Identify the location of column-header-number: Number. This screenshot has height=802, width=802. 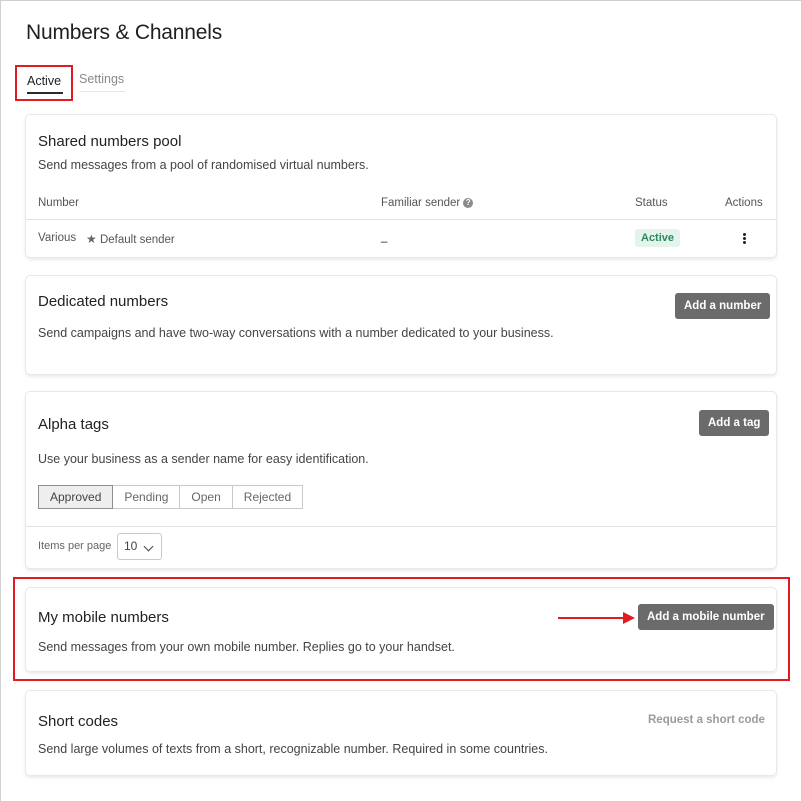
(58, 203).